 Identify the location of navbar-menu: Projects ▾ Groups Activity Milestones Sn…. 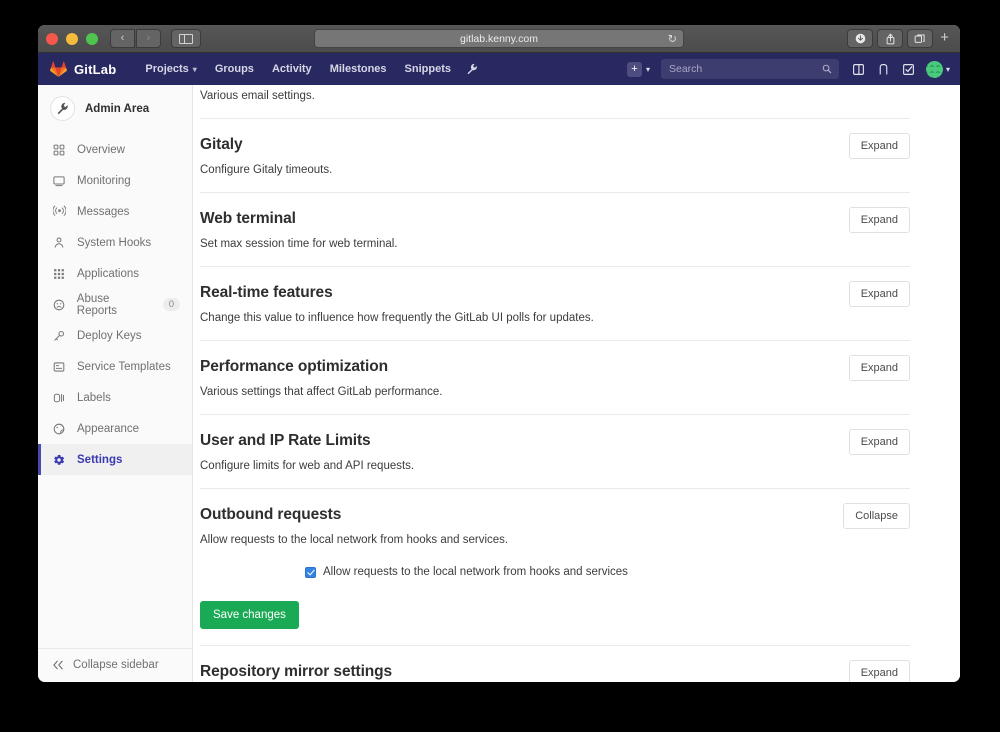
(307, 69).